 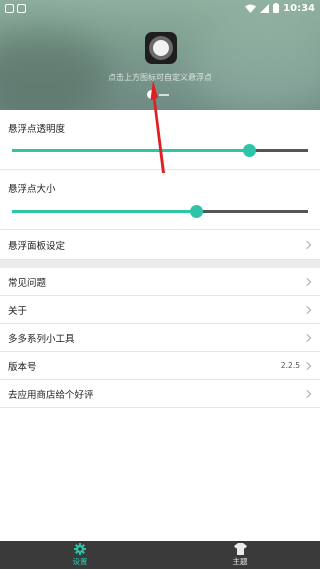 I want to click on size-slider-fill, so click(x=104, y=211).